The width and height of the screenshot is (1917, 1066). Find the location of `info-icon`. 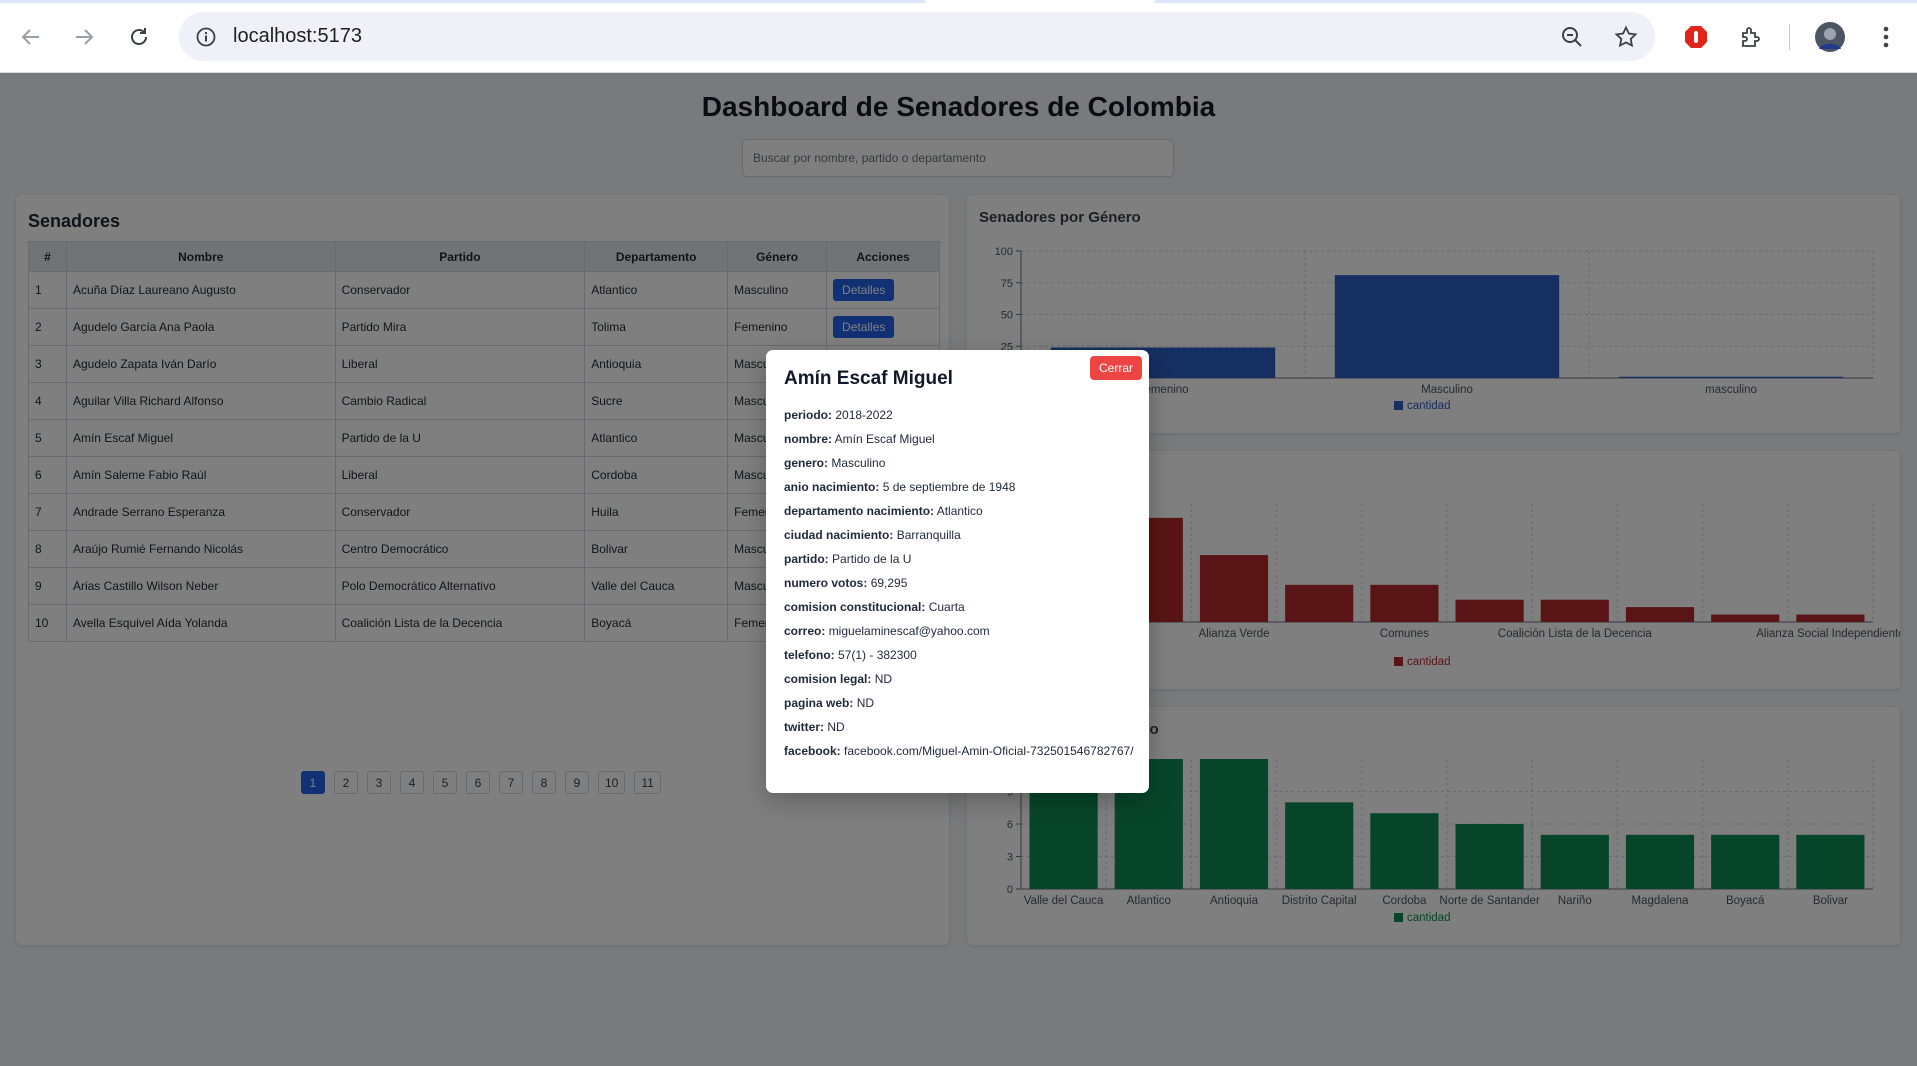

info-icon is located at coordinates (206, 37).